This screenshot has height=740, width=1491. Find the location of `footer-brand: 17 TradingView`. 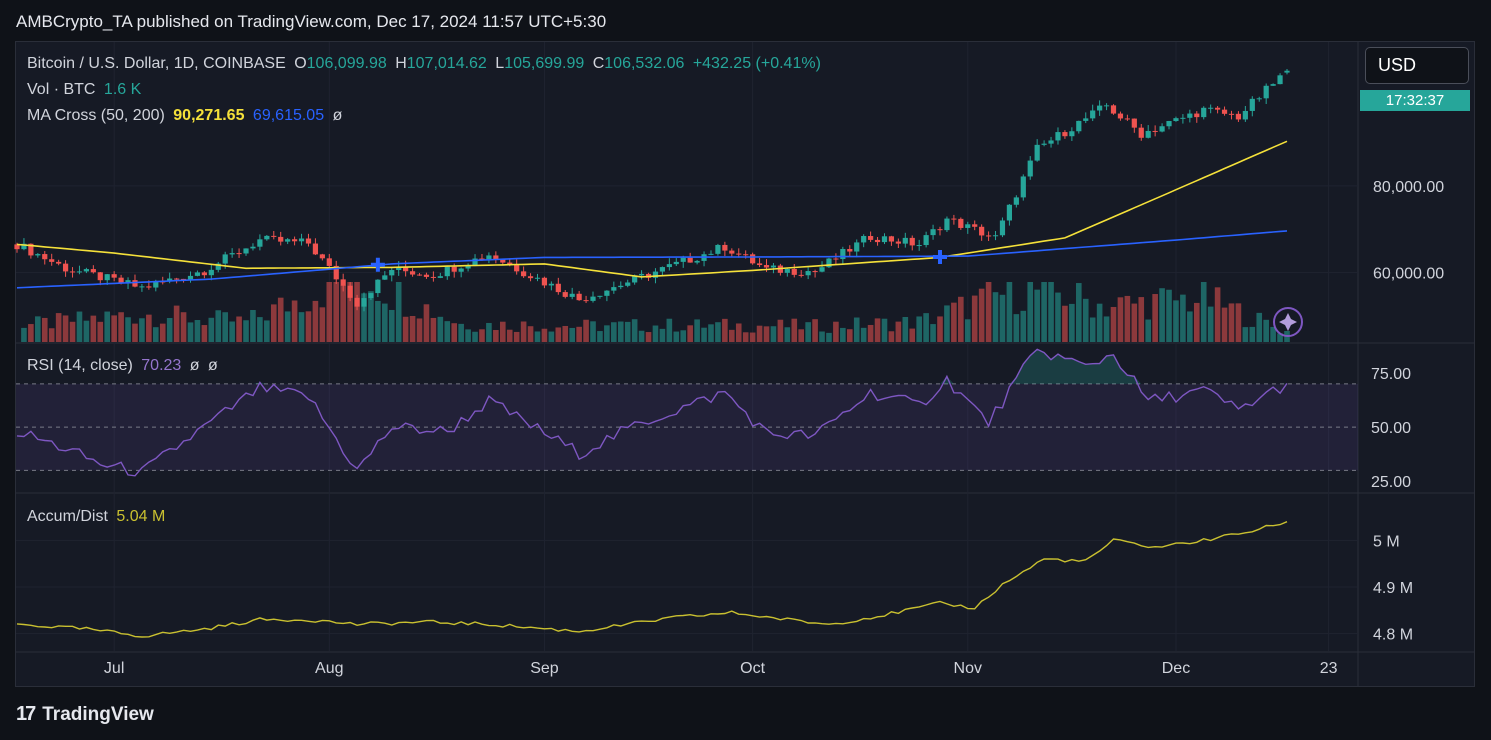

footer-brand: 17 TradingView is located at coordinates (85, 714).